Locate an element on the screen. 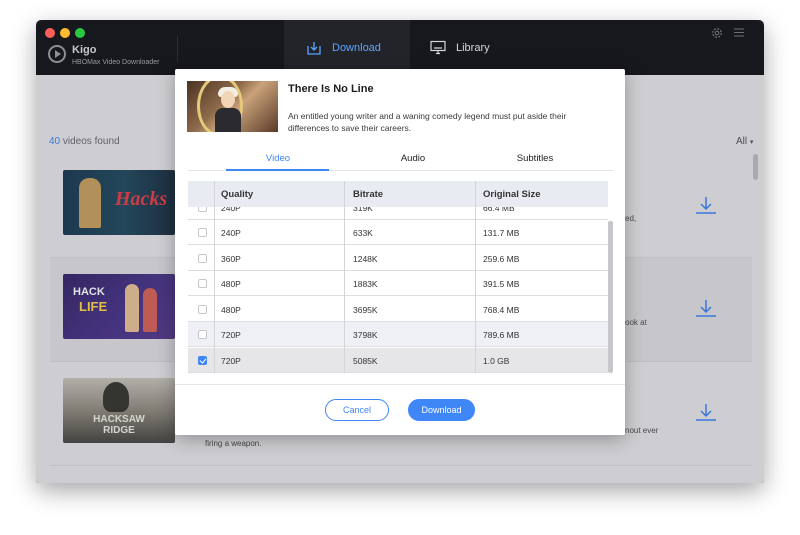  cell-size: 259.6 MB is located at coordinates (501, 259).